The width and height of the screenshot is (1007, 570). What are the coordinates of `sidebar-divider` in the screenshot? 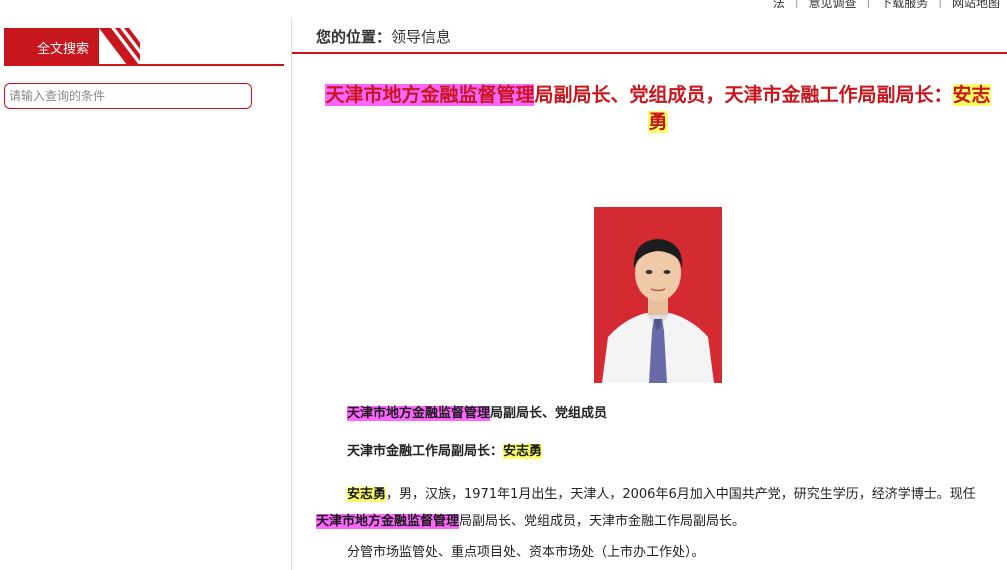 It's located at (144, 65).